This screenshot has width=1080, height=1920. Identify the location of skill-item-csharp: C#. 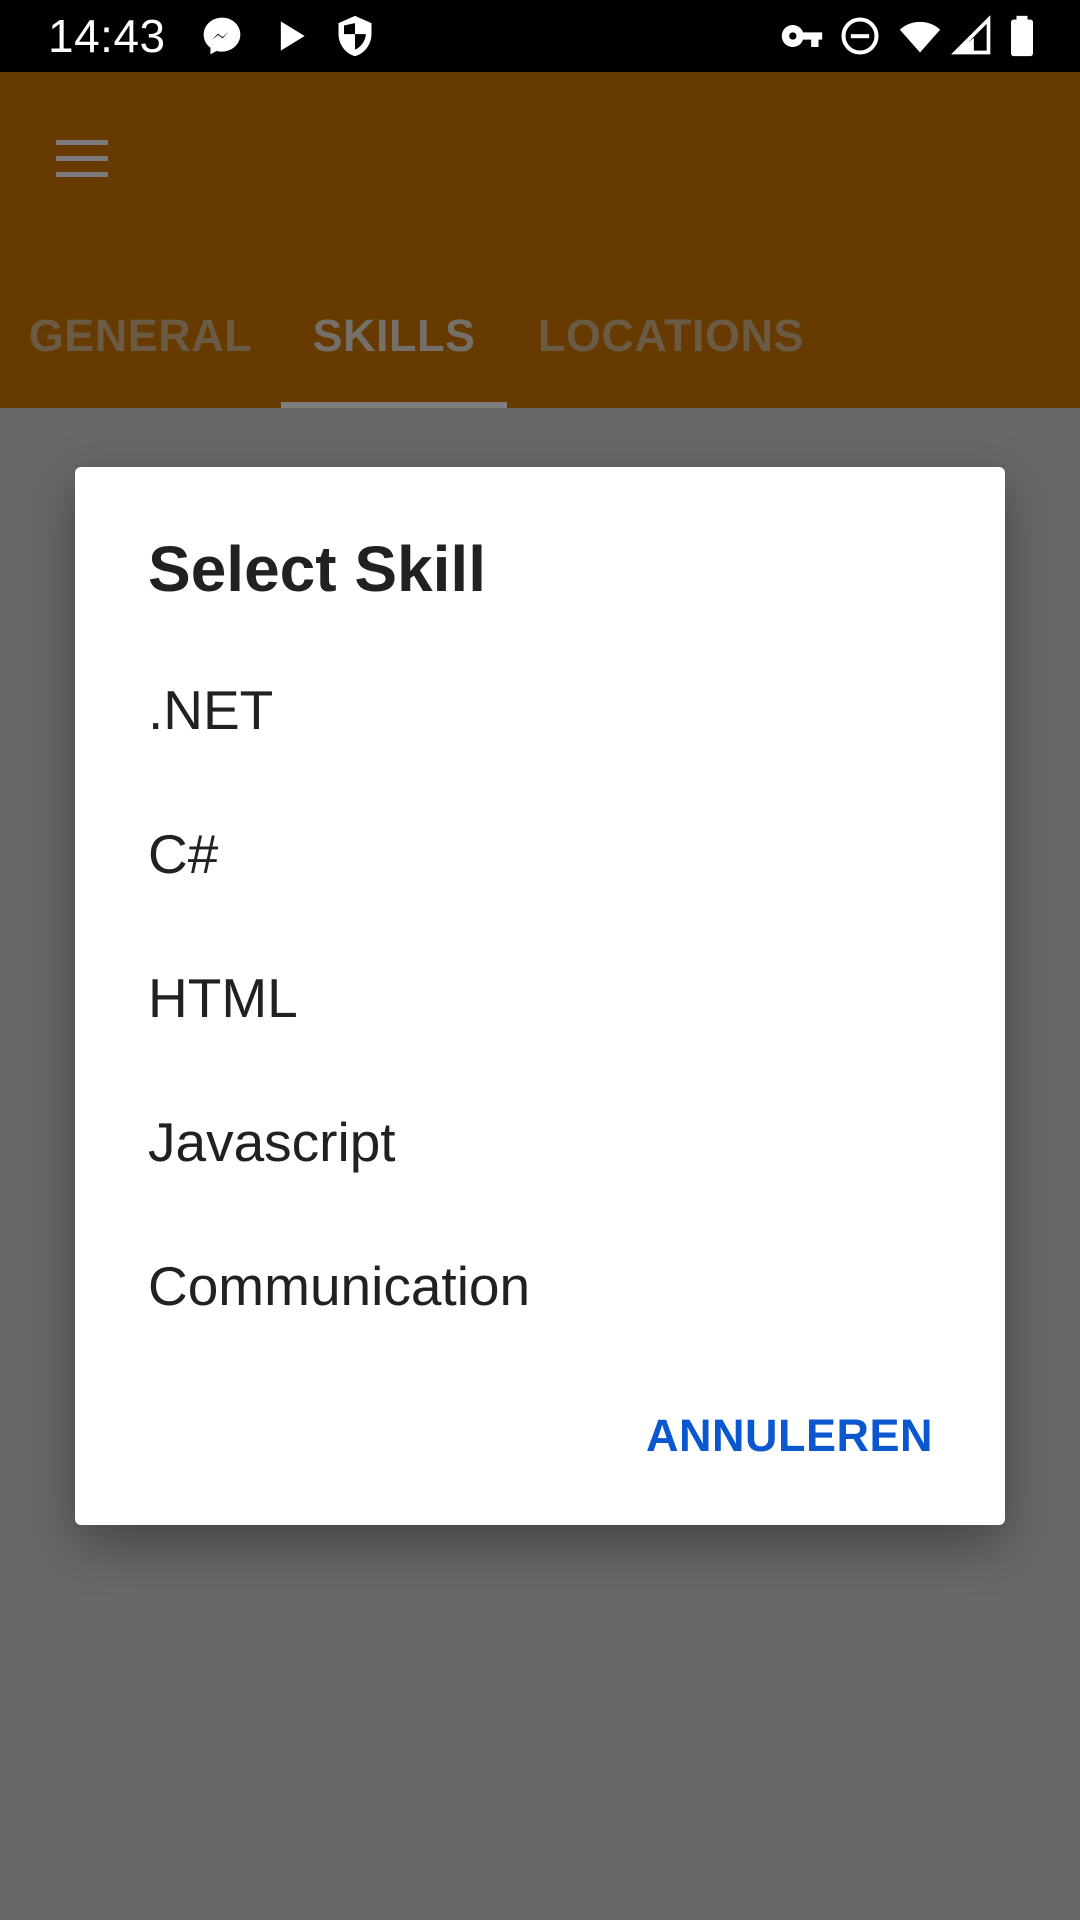
(540, 853).